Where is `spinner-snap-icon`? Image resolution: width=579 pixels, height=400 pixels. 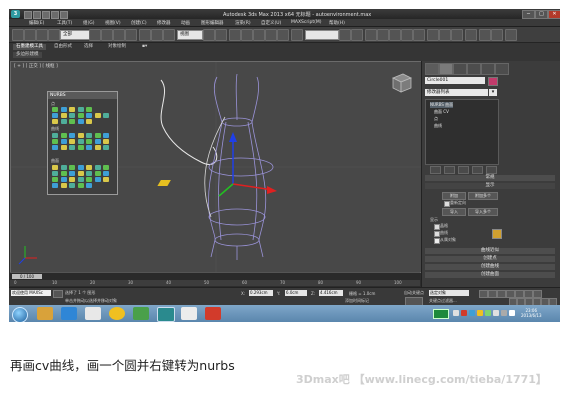
spinner-snap-icon is located at coordinates (283, 35).